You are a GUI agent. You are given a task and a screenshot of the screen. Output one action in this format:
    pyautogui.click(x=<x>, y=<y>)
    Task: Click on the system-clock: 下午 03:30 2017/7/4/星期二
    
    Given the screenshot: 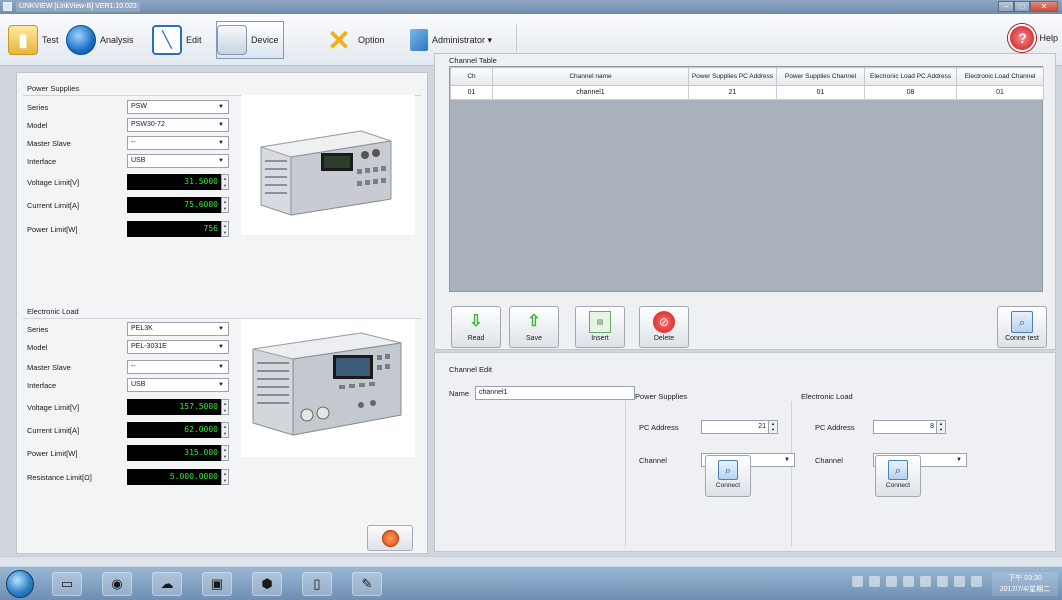 What is the action you would take?
    pyautogui.click(x=1025, y=584)
    